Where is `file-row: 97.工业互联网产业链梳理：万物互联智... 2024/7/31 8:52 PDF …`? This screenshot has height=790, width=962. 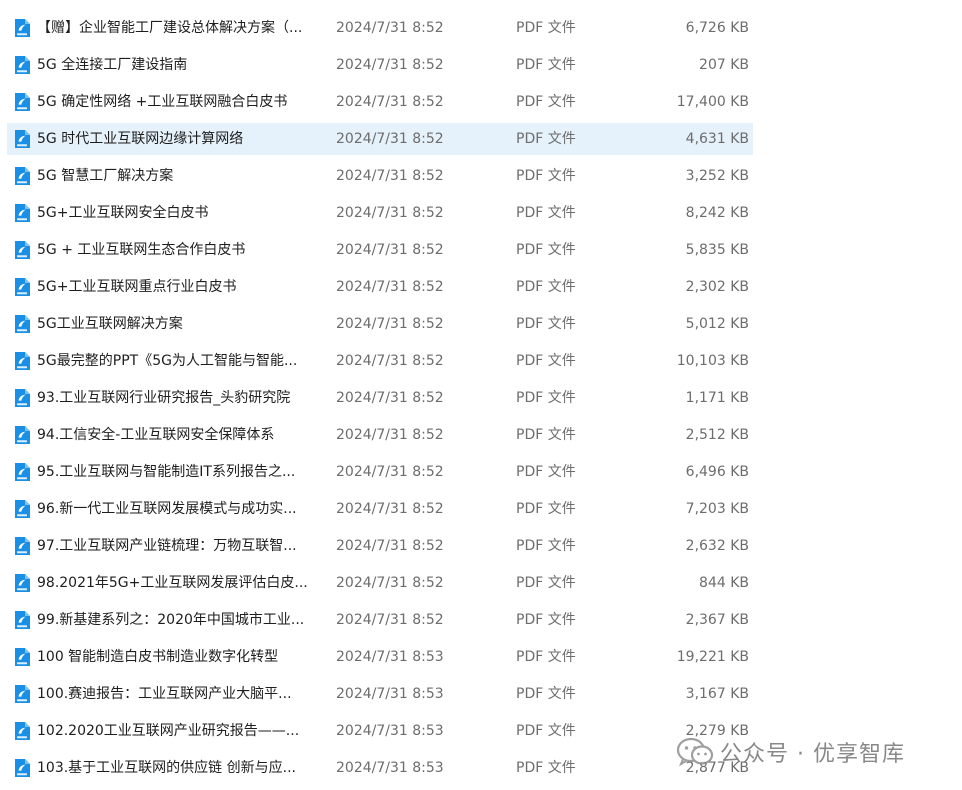 file-row: 97.工业互联网产业链梳理：万物互联智... 2024/7/31 8:52 PDF … is located at coordinates (481, 546).